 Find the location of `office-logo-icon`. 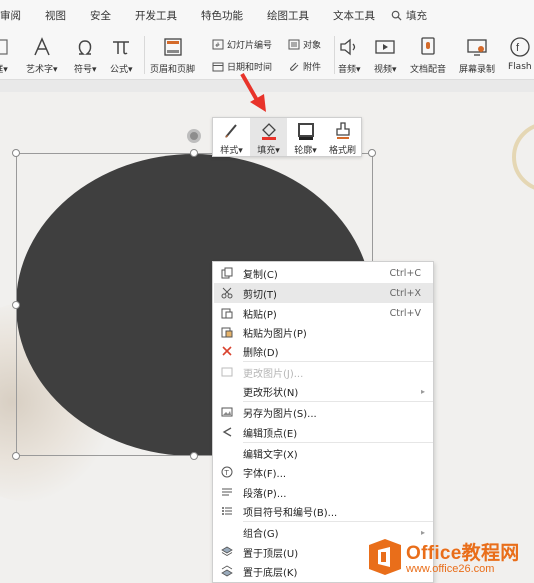

office-logo-icon is located at coordinates (385, 556).